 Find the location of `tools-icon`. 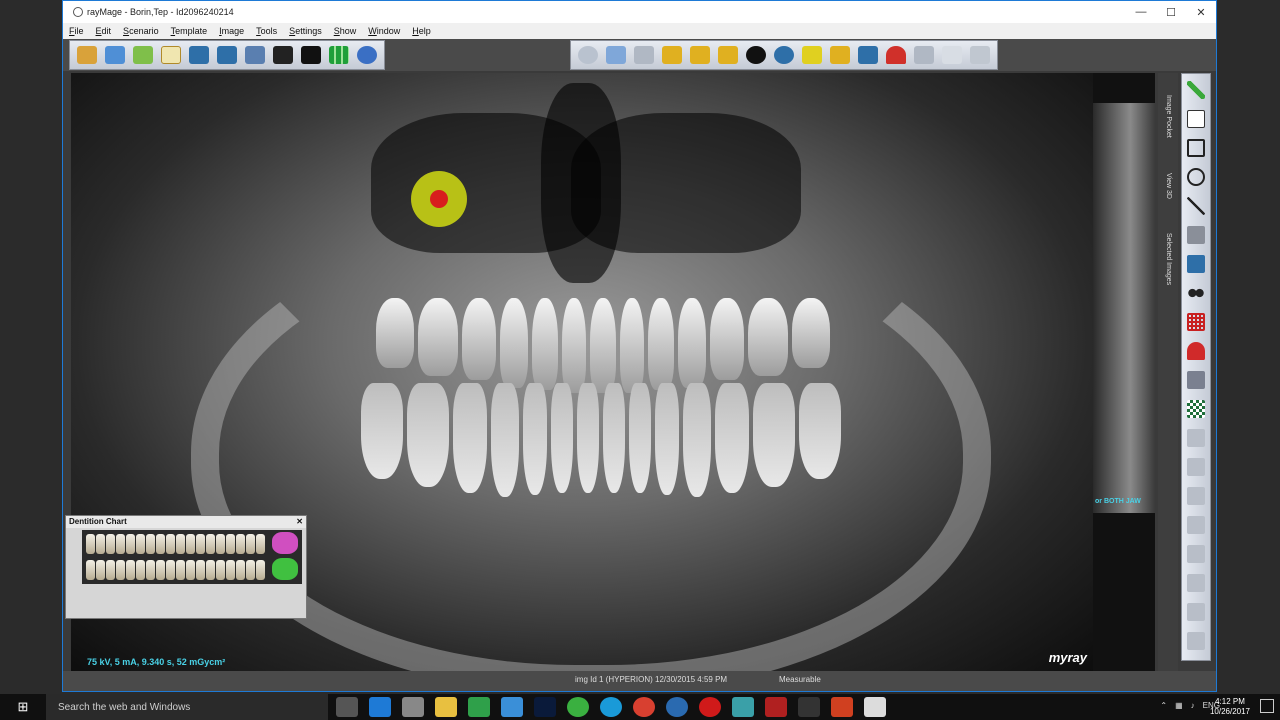

tools-icon is located at coordinates (255, 55).